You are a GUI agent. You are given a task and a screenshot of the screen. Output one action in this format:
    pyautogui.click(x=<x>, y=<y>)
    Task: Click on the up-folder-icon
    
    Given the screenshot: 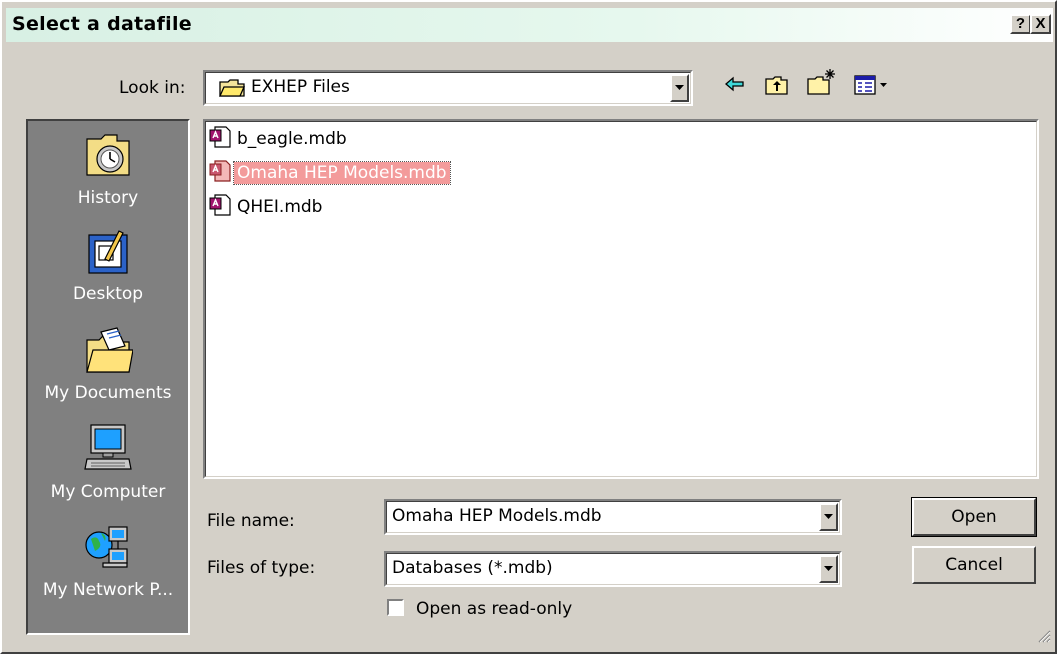 What is the action you would take?
    pyautogui.click(x=777, y=87)
    